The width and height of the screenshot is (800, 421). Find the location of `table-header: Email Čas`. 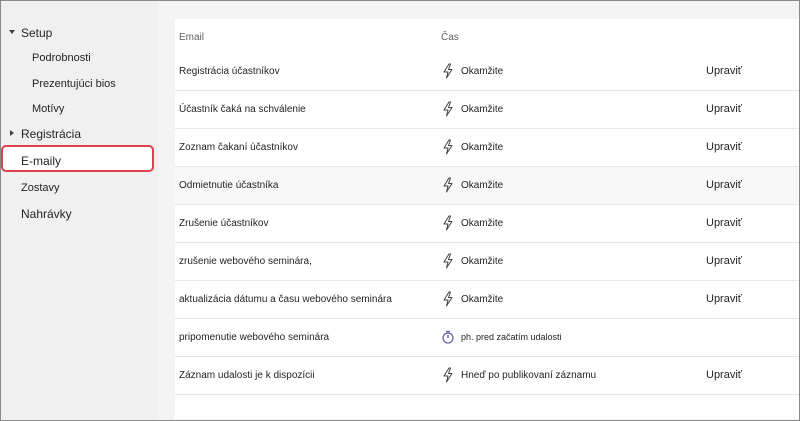

table-header: Email Čas is located at coordinates (487, 37).